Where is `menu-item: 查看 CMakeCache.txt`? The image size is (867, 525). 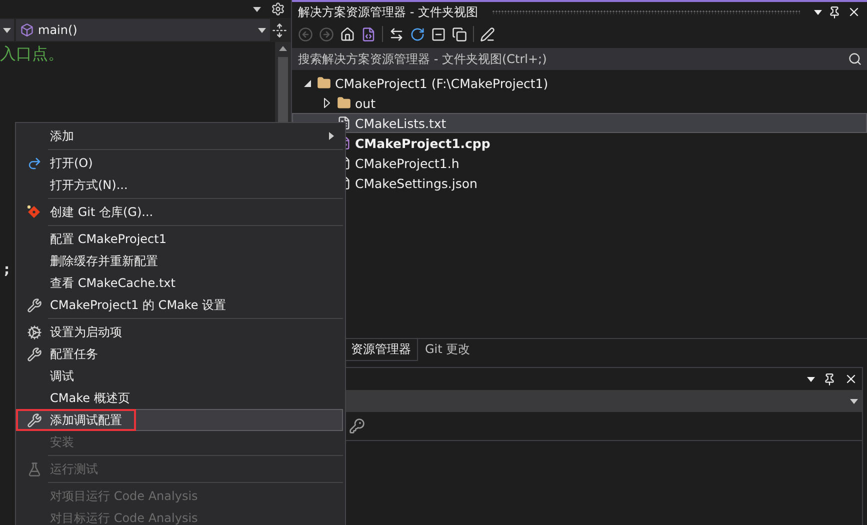
menu-item: 查看 CMakeCache.txt is located at coordinates (179, 283).